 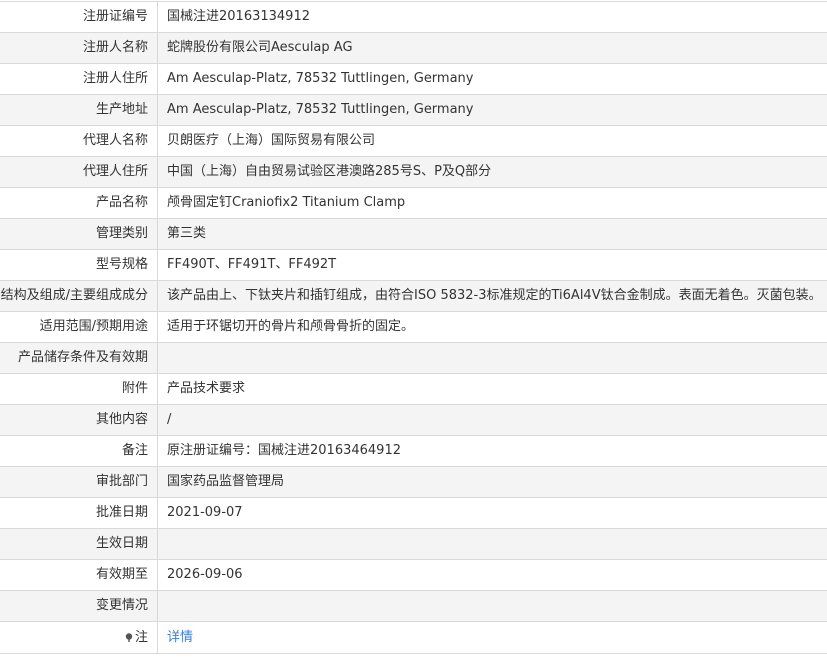 What do you see at coordinates (260, 47) in the screenshot?
I see `row-value: 蛇牌股份有限公司Aesculap AG` at bounding box center [260, 47].